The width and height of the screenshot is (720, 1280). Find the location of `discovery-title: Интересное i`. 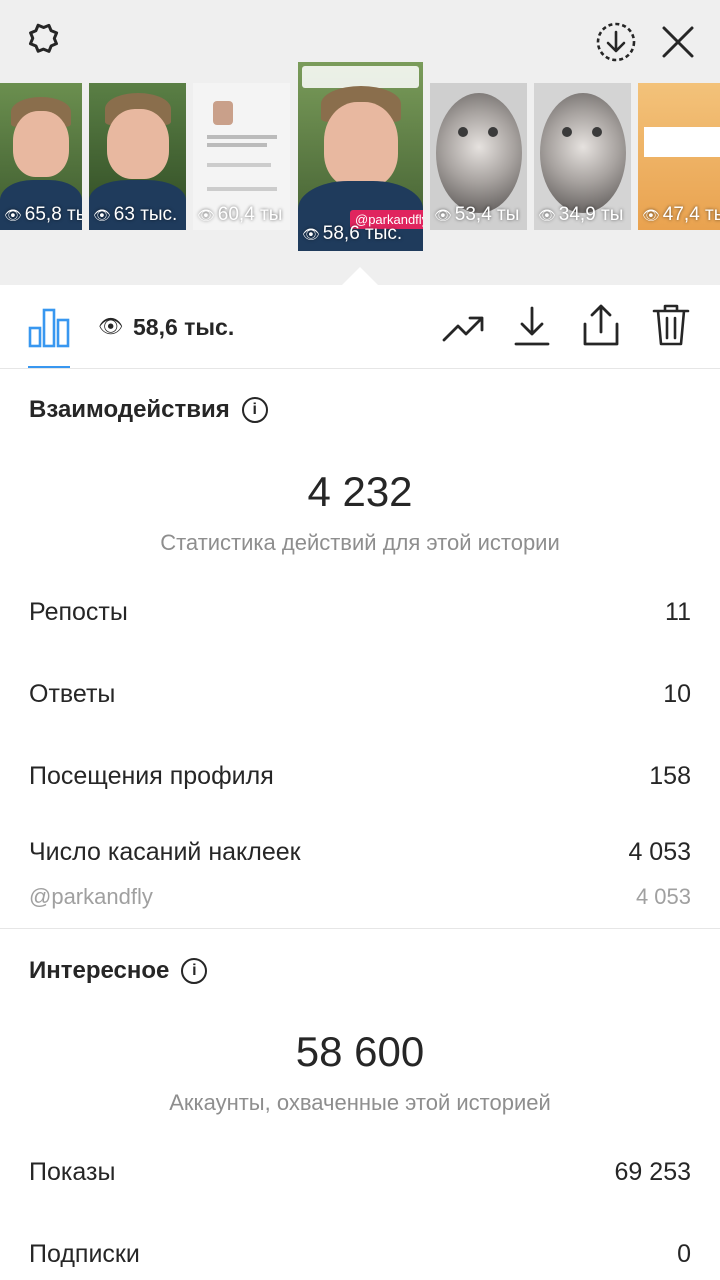

discovery-title: Интересное i is located at coordinates (118, 971).